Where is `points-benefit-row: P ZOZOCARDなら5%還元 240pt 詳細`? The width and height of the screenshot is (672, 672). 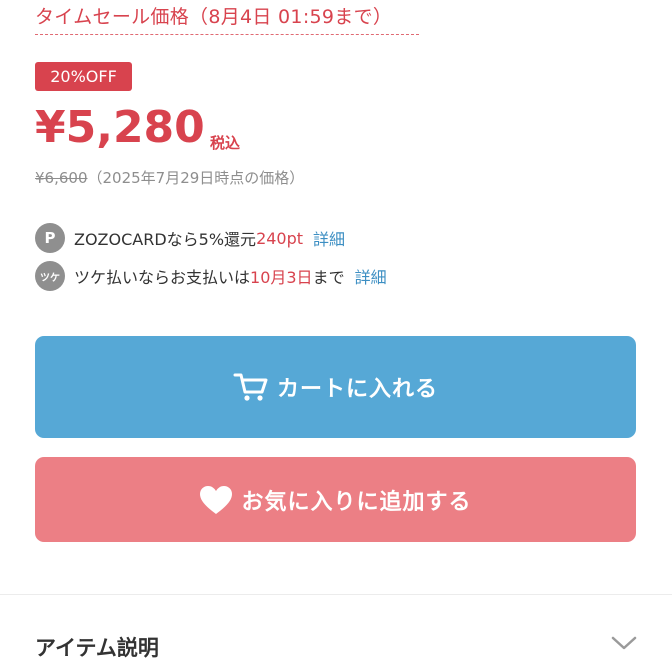 points-benefit-row: P ZOZOCARDなら5%還元 240pt 詳細 is located at coordinates (190, 238).